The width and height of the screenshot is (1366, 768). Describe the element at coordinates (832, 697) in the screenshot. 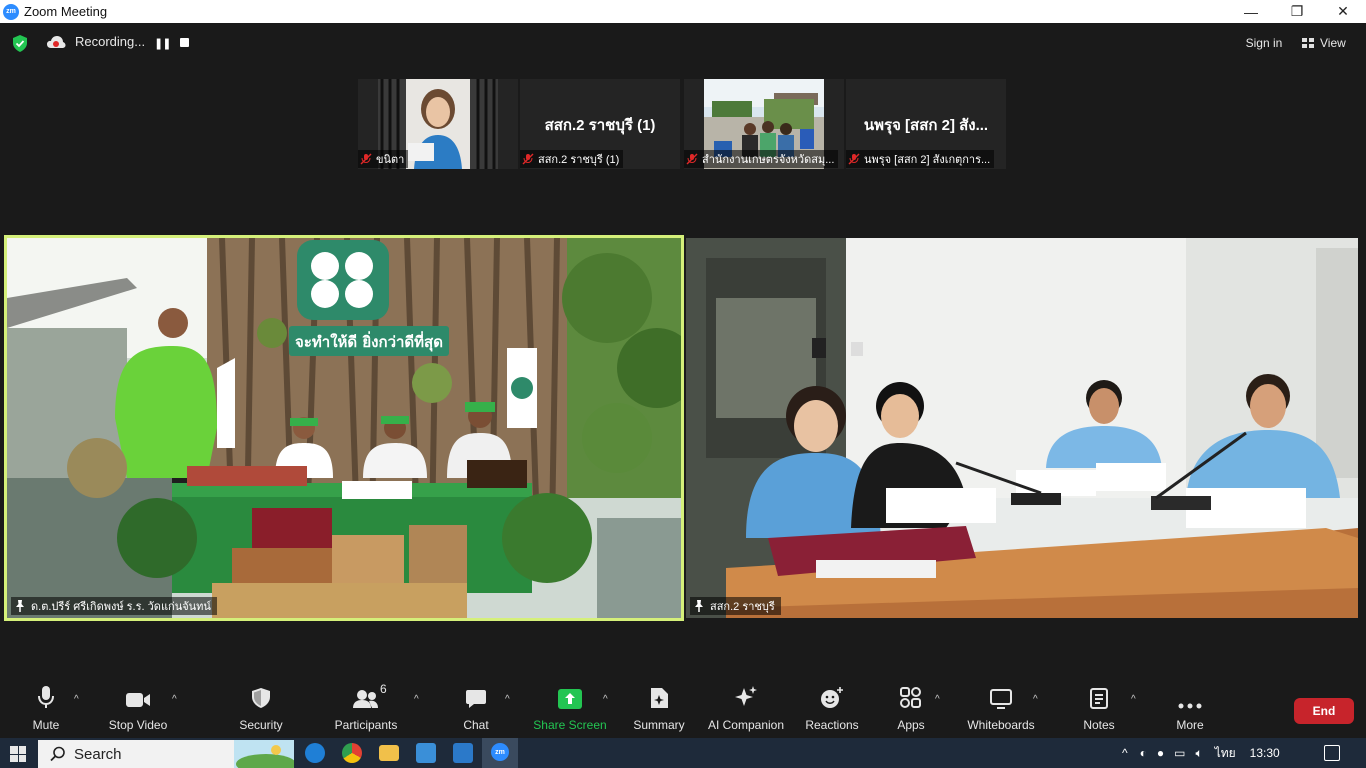

I see `reactions-smiley-icon` at that location.